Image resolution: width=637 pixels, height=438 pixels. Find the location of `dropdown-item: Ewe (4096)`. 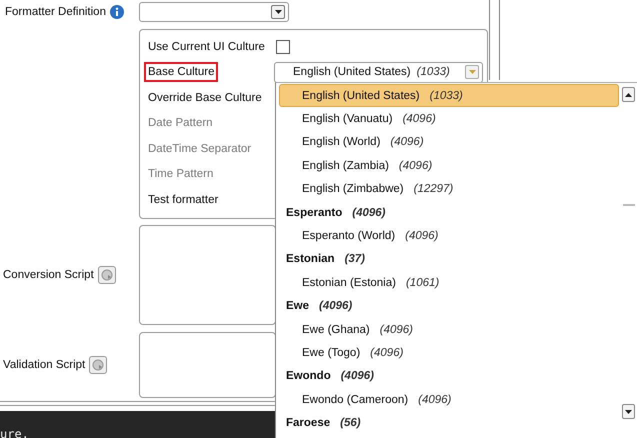

dropdown-item: Ewe (4096) is located at coordinates (449, 306).